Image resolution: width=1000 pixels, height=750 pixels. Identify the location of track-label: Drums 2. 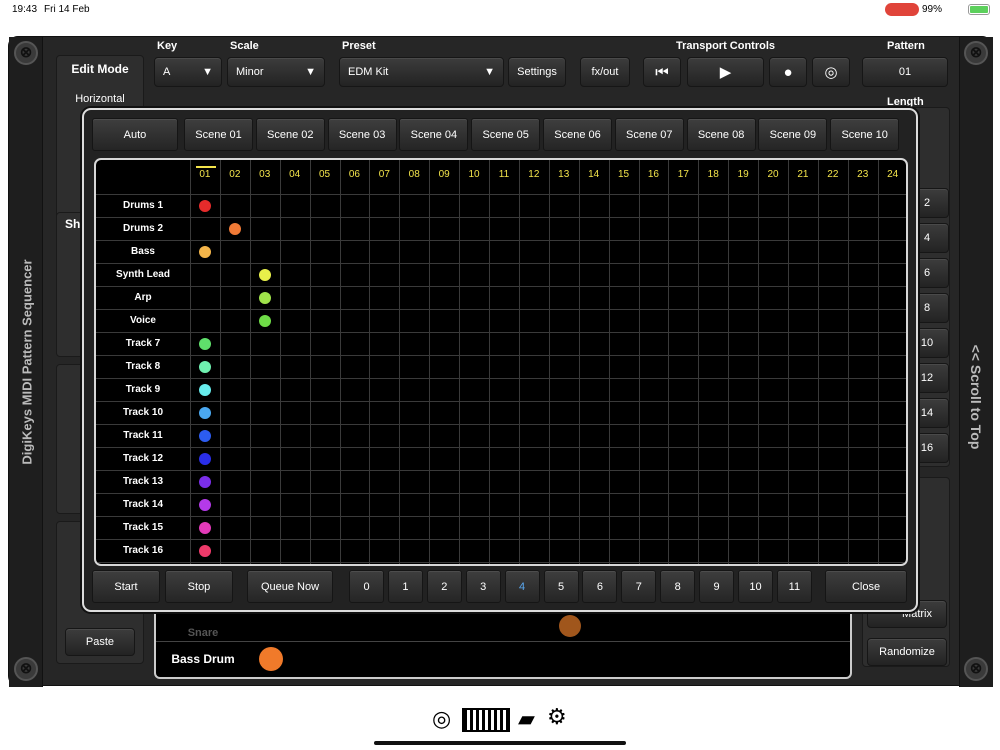
(143, 228).